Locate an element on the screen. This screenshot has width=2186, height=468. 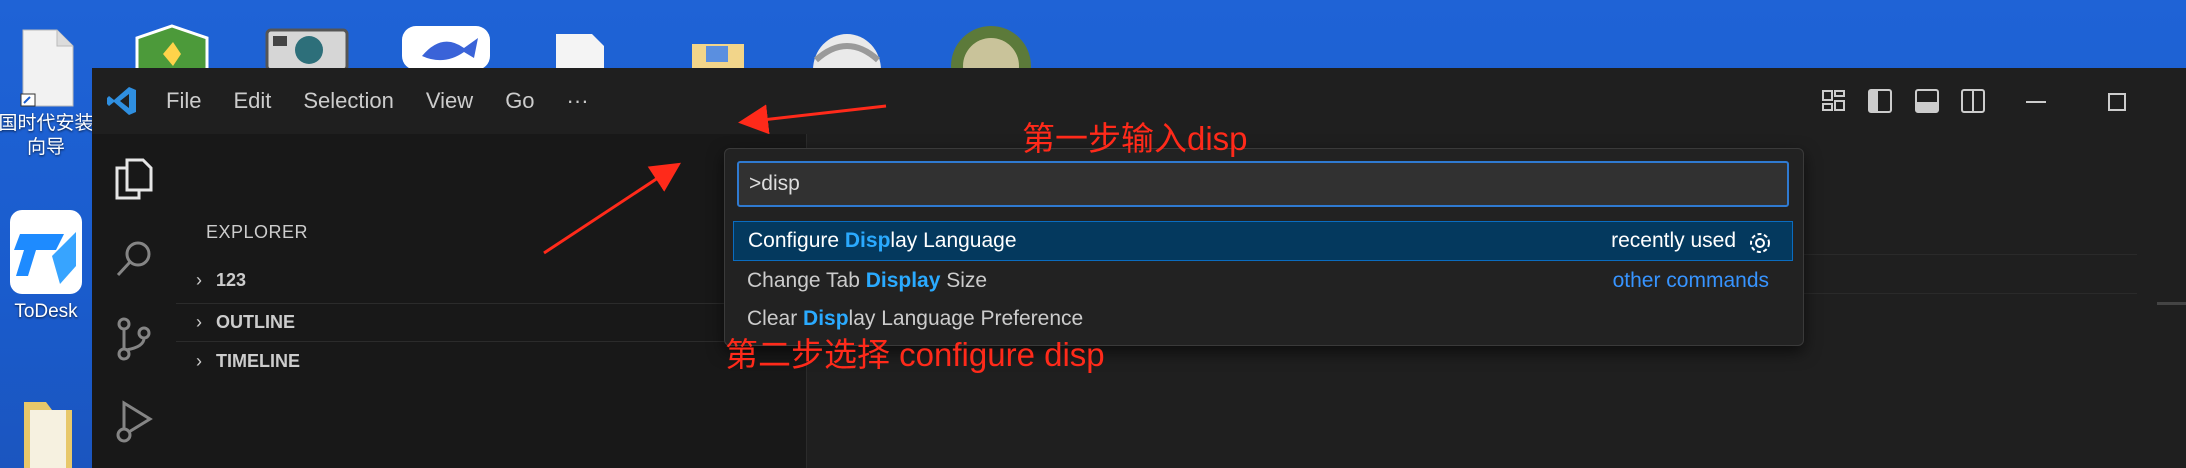
arrow-to-input is located at coordinates (812, 119).